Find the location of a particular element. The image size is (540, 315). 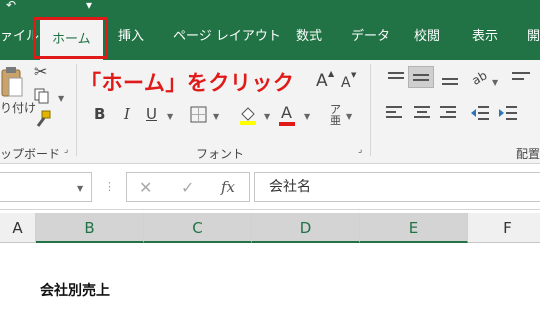

text-orientation-button: ab is located at coordinates (480, 78).